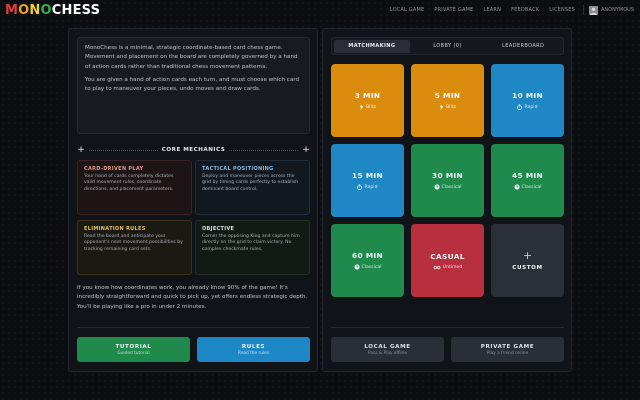 This screenshot has width=640, height=400. I want to click on private-game-sublabel: Play a friend online, so click(507, 353).